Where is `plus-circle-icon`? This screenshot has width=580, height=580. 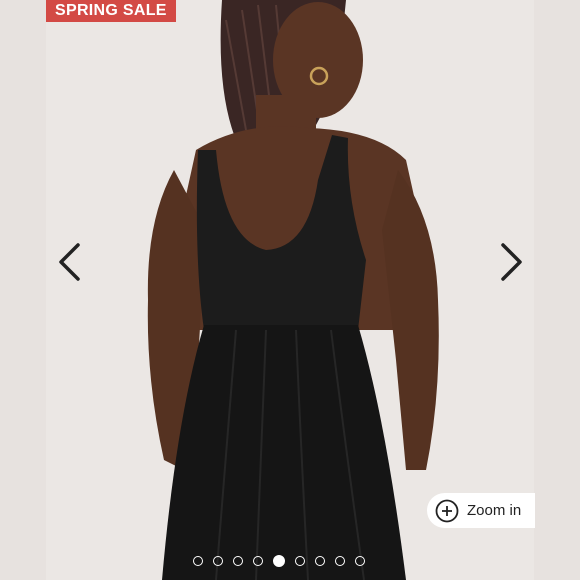
plus-circle-icon is located at coordinates (447, 510).